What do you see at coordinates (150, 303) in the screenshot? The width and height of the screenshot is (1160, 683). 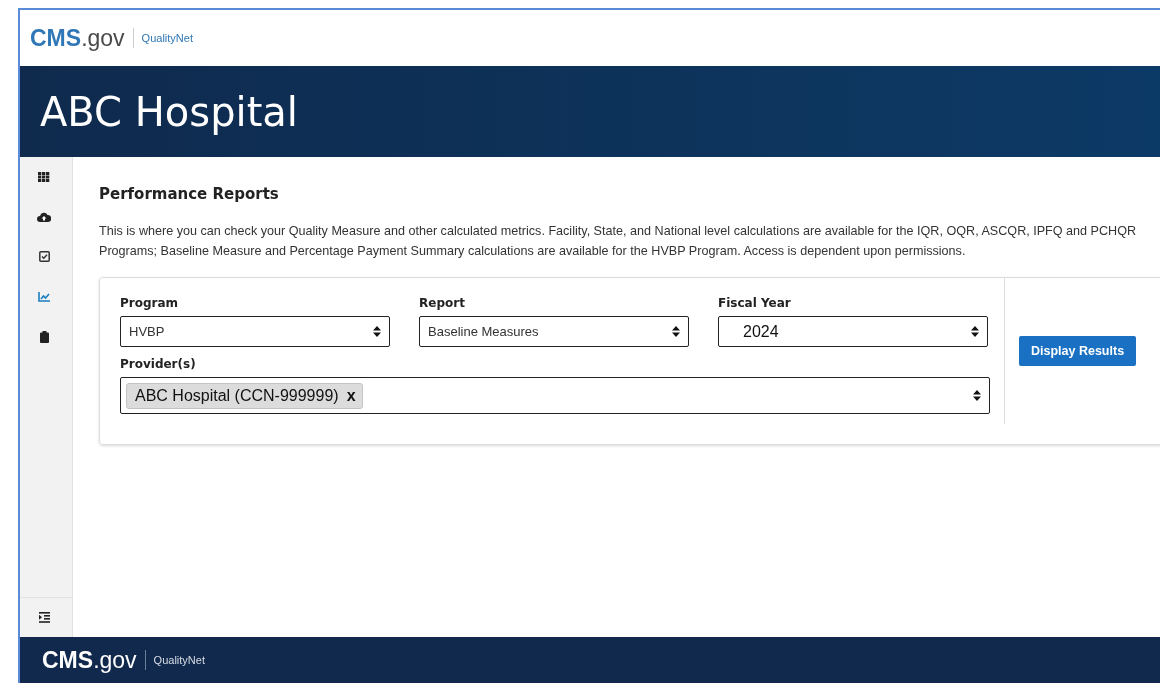 I see `field-label: Program` at bounding box center [150, 303].